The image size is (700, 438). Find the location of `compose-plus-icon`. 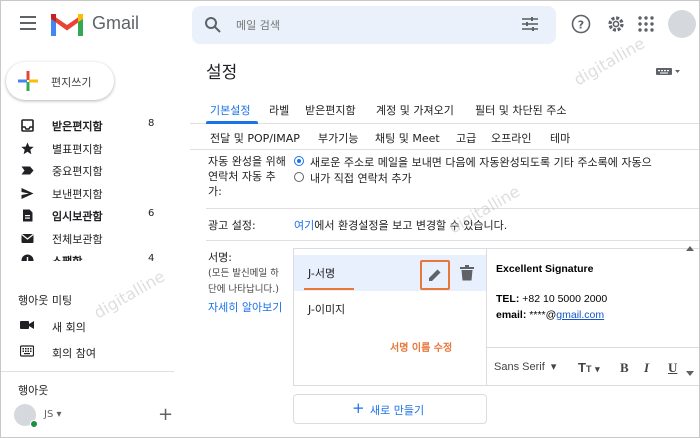

compose-plus-icon is located at coordinates (28, 81).